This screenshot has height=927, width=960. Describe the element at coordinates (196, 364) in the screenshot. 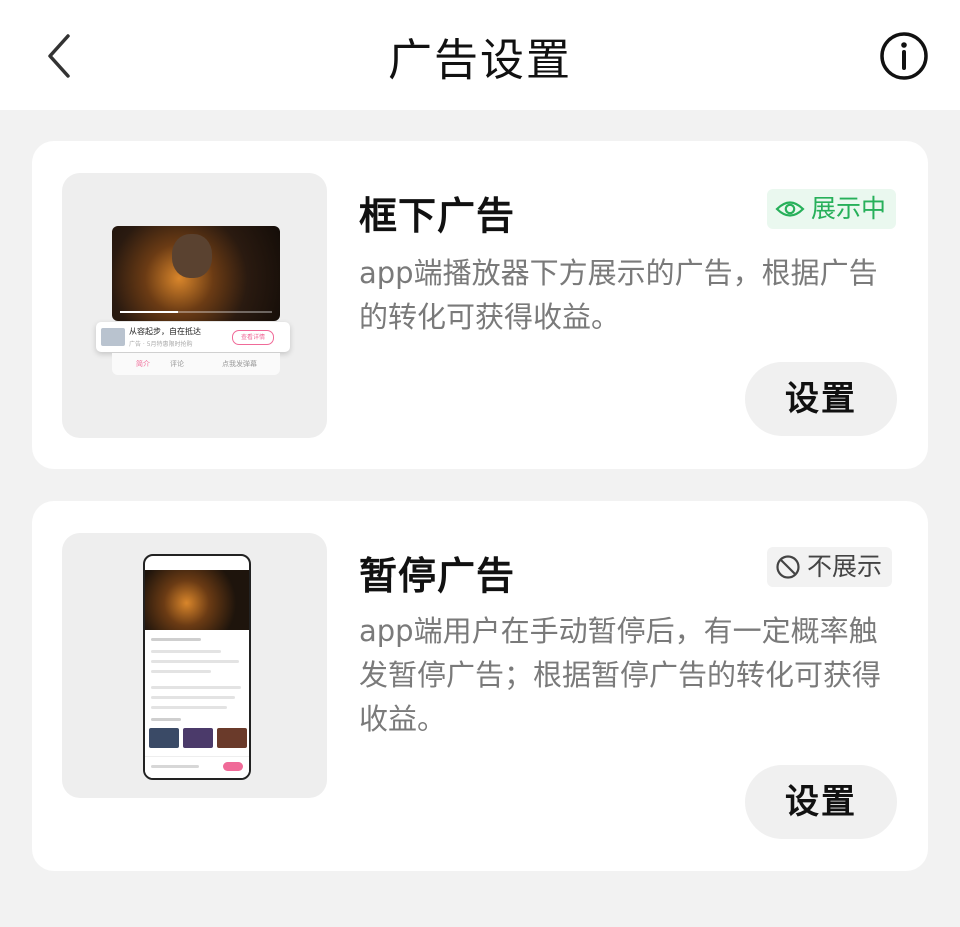

I see `preview-tabs: 简介 评论 点我发弹幕` at that location.